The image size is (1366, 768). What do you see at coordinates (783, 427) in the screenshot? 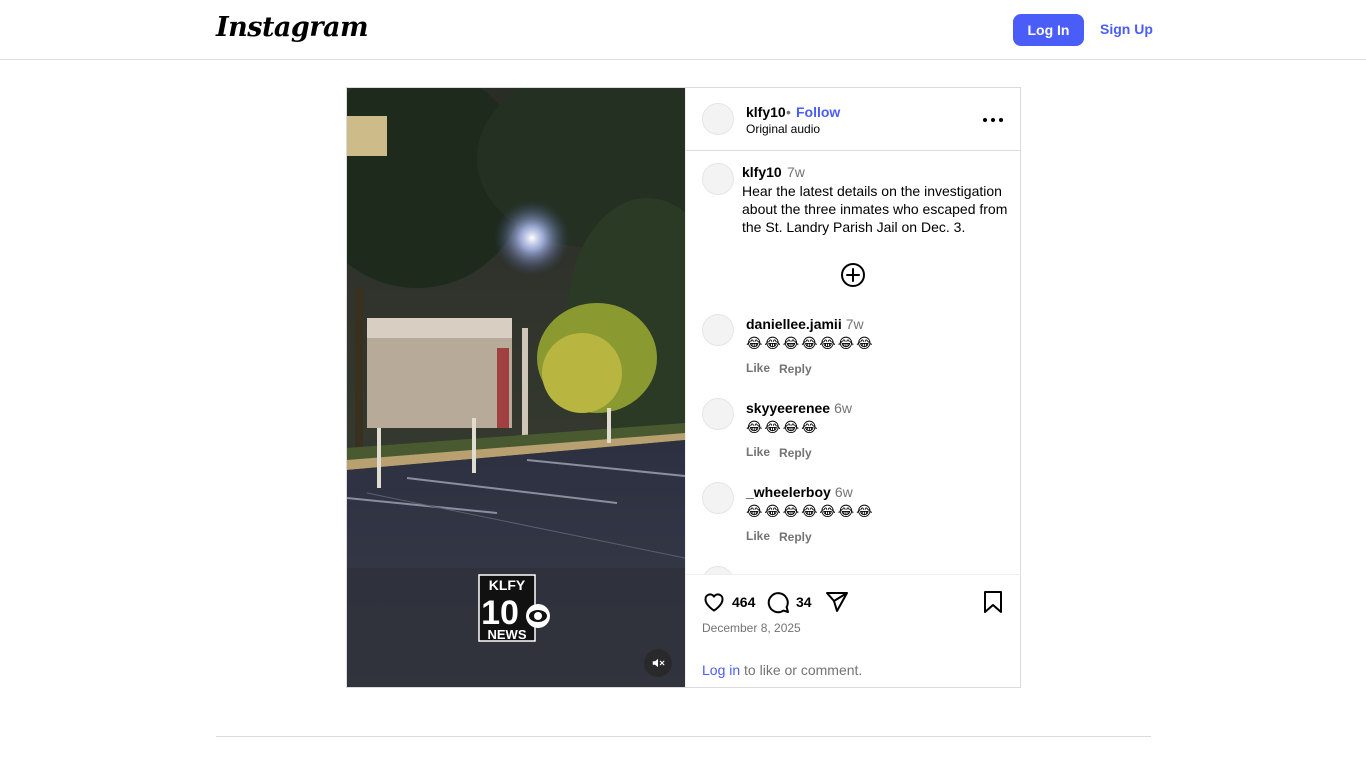
I see `comment-text: 😂😂😂😂` at bounding box center [783, 427].